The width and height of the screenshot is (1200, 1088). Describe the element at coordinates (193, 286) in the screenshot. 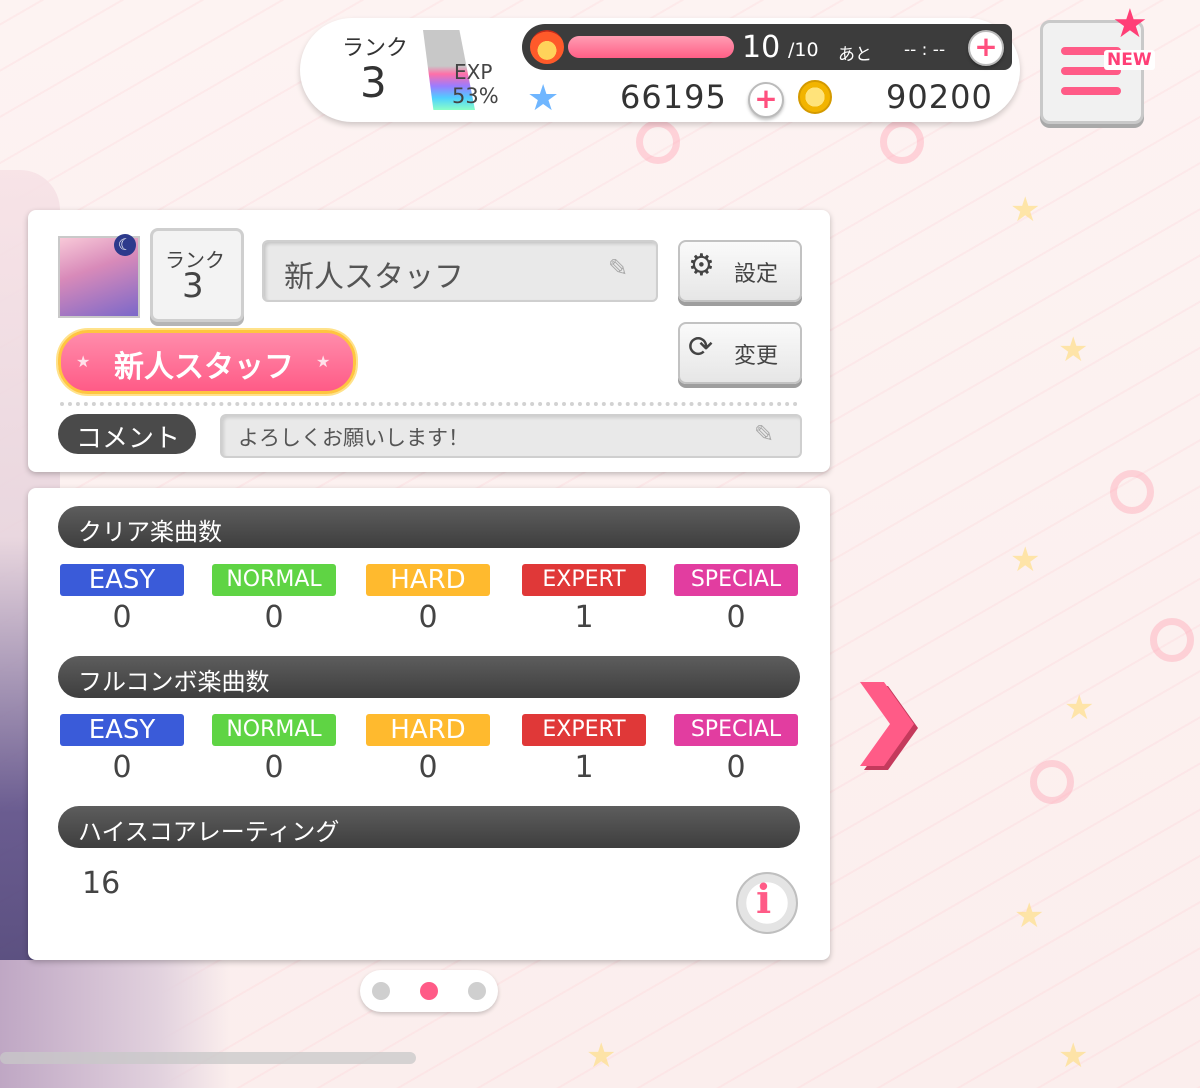

I see `profile-rank-value: 3` at that location.